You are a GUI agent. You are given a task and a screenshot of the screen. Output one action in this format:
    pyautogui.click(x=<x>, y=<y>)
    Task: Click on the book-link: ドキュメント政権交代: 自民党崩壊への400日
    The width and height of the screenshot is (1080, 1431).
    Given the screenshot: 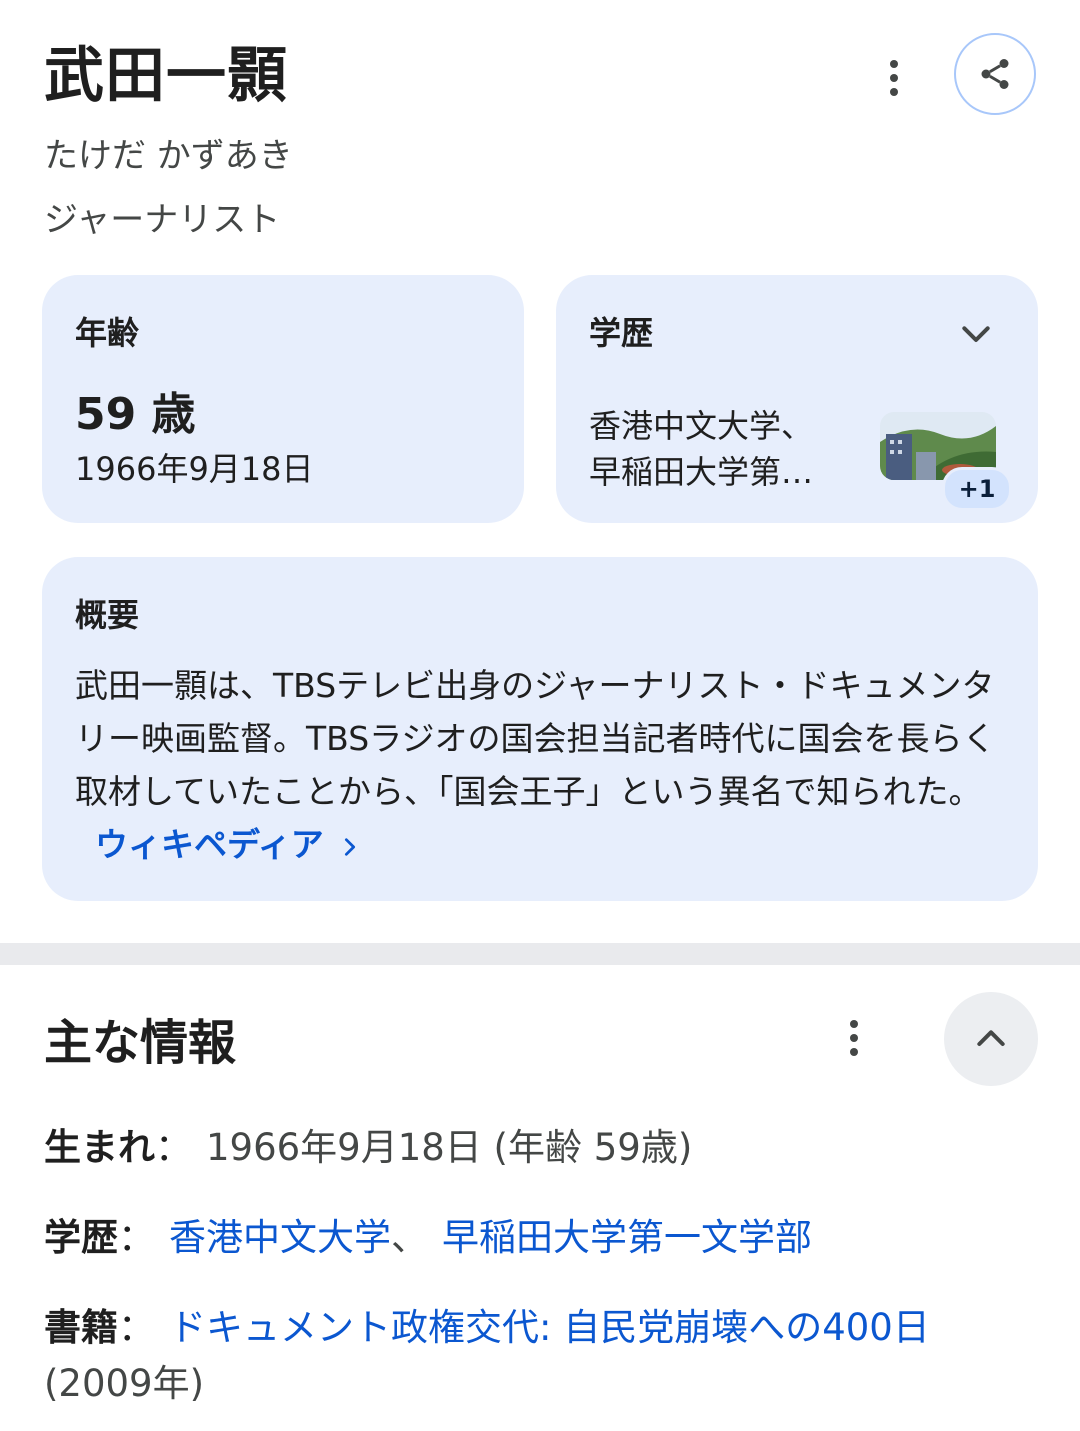 What is the action you would take?
    pyautogui.click(x=549, y=1327)
    